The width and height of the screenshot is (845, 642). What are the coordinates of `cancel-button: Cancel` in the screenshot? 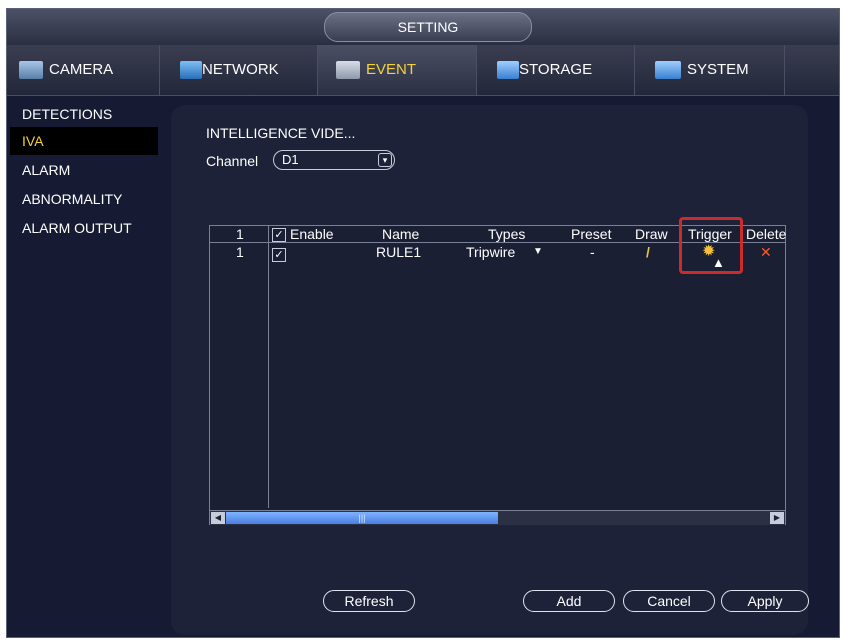 It's located at (669, 601).